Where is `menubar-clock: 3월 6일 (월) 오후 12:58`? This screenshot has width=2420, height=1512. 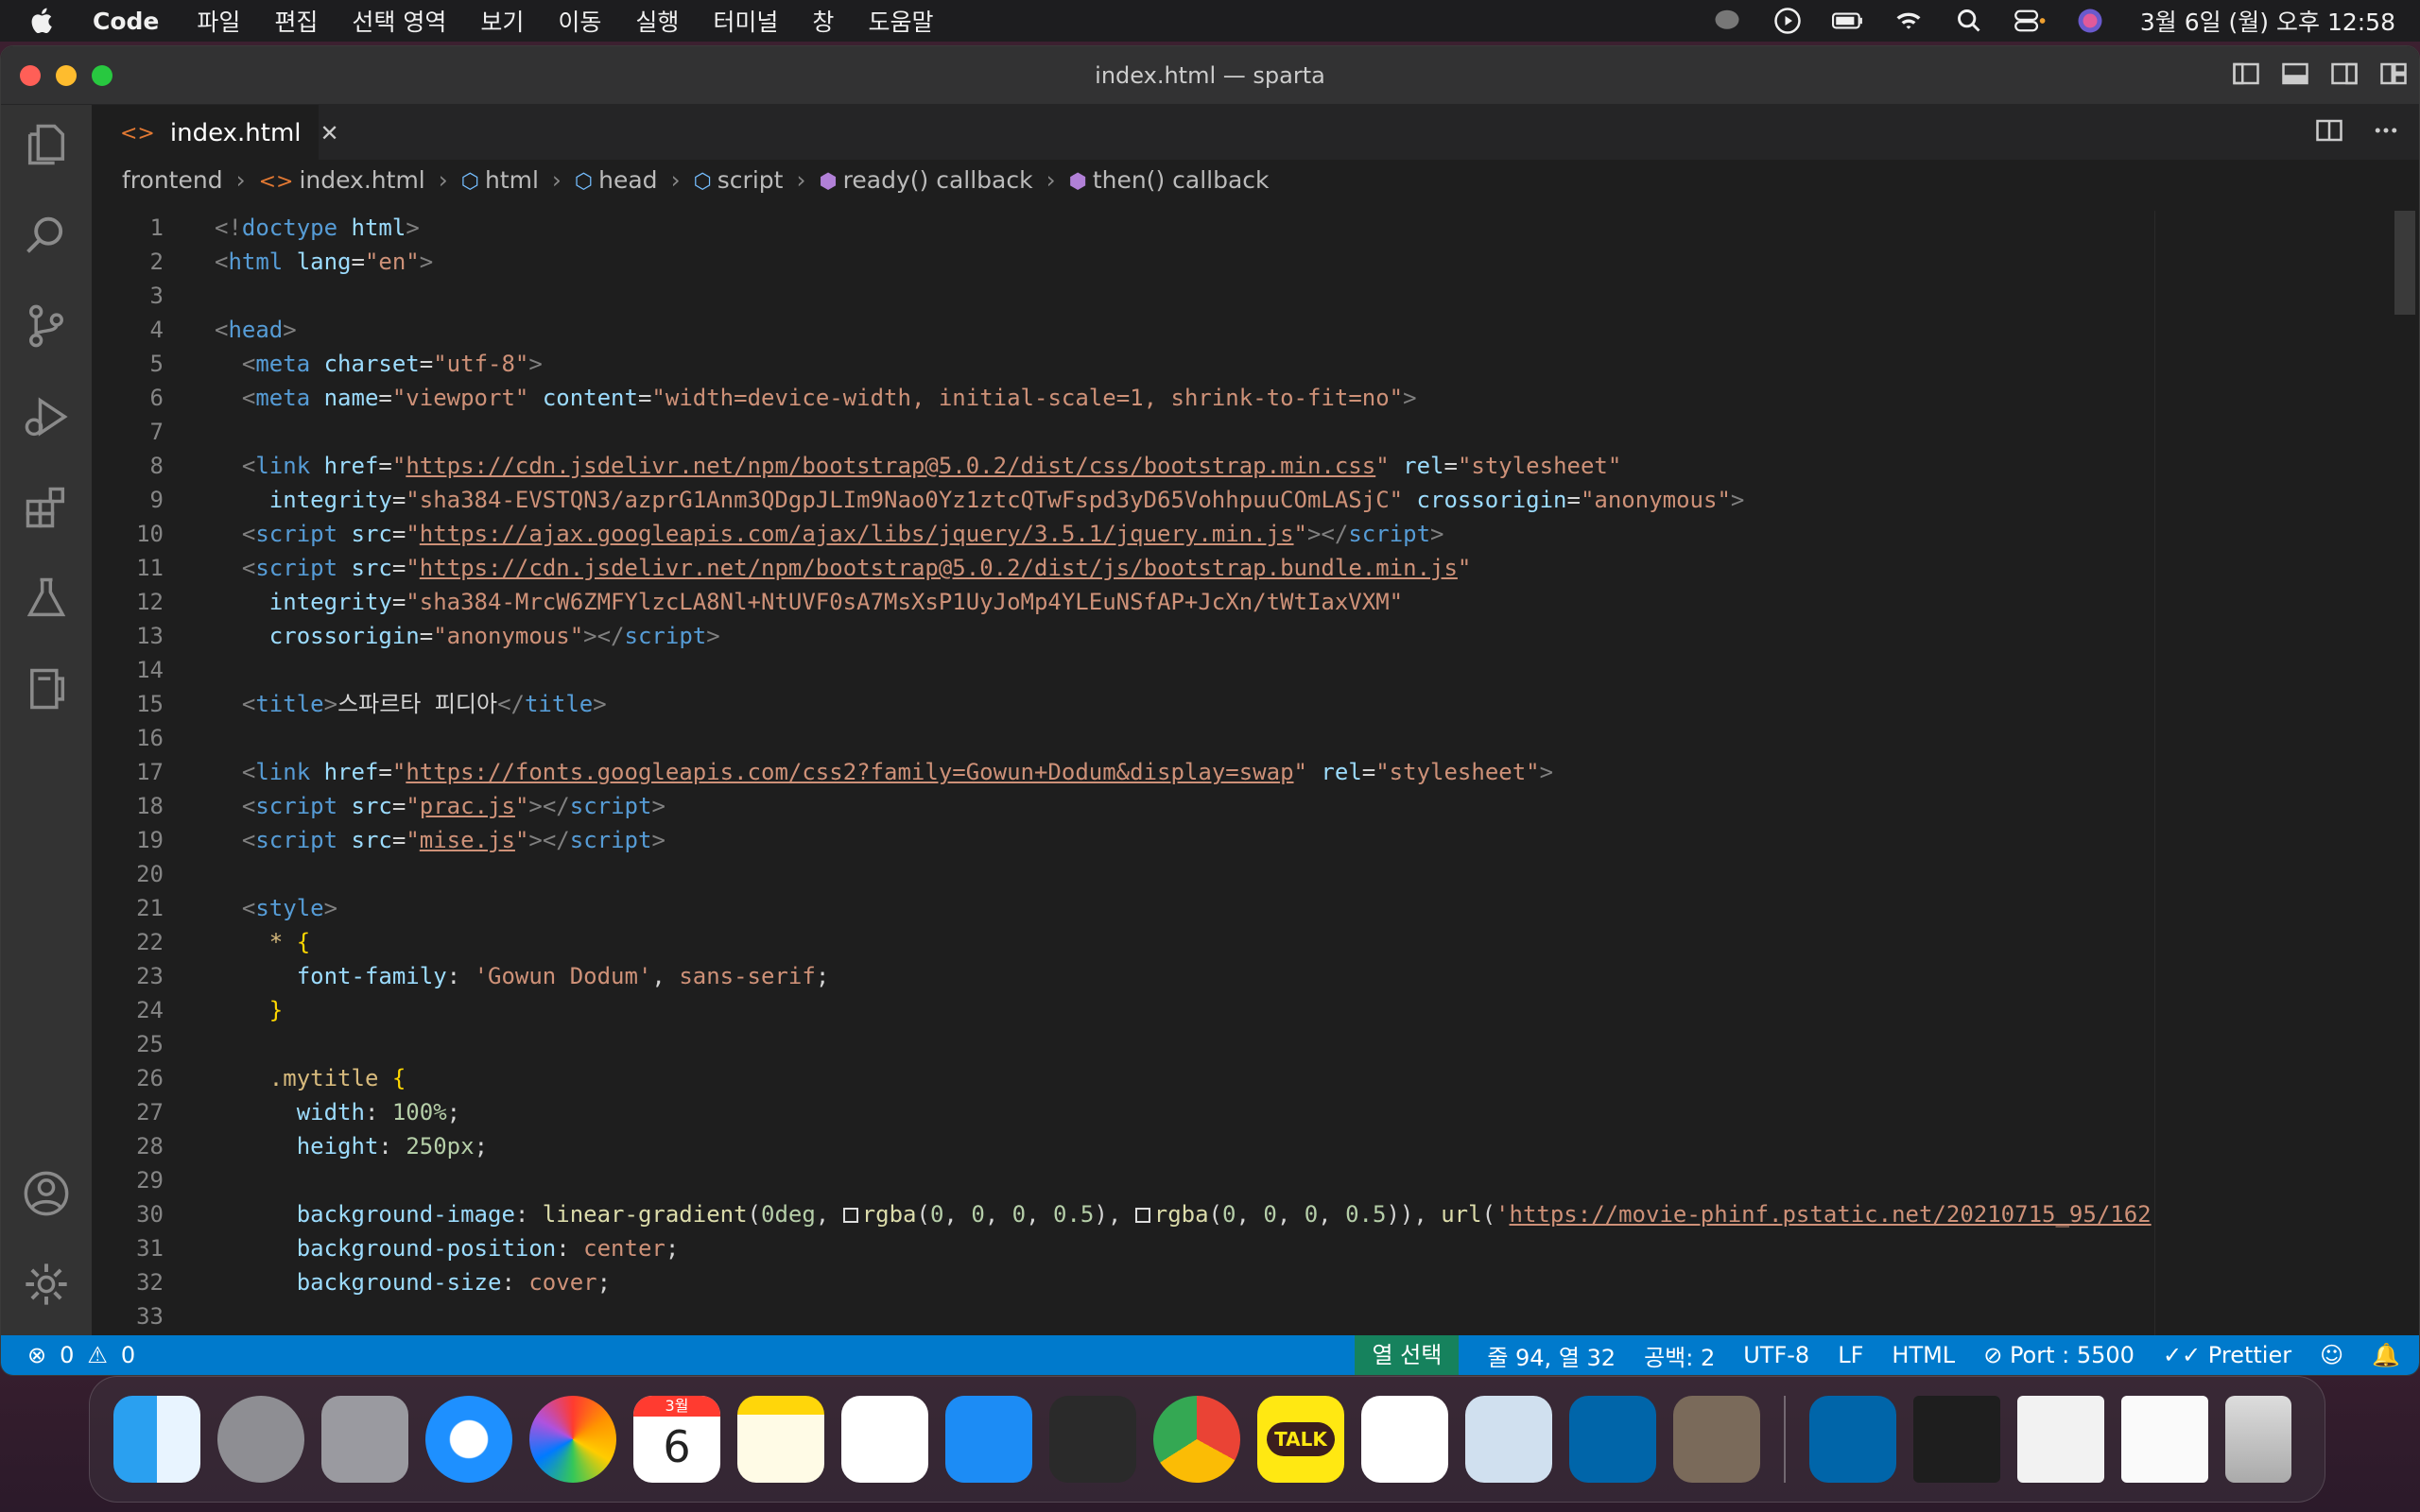 menubar-clock: 3월 6일 (월) 오후 12:58 is located at coordinates (2267, 21).